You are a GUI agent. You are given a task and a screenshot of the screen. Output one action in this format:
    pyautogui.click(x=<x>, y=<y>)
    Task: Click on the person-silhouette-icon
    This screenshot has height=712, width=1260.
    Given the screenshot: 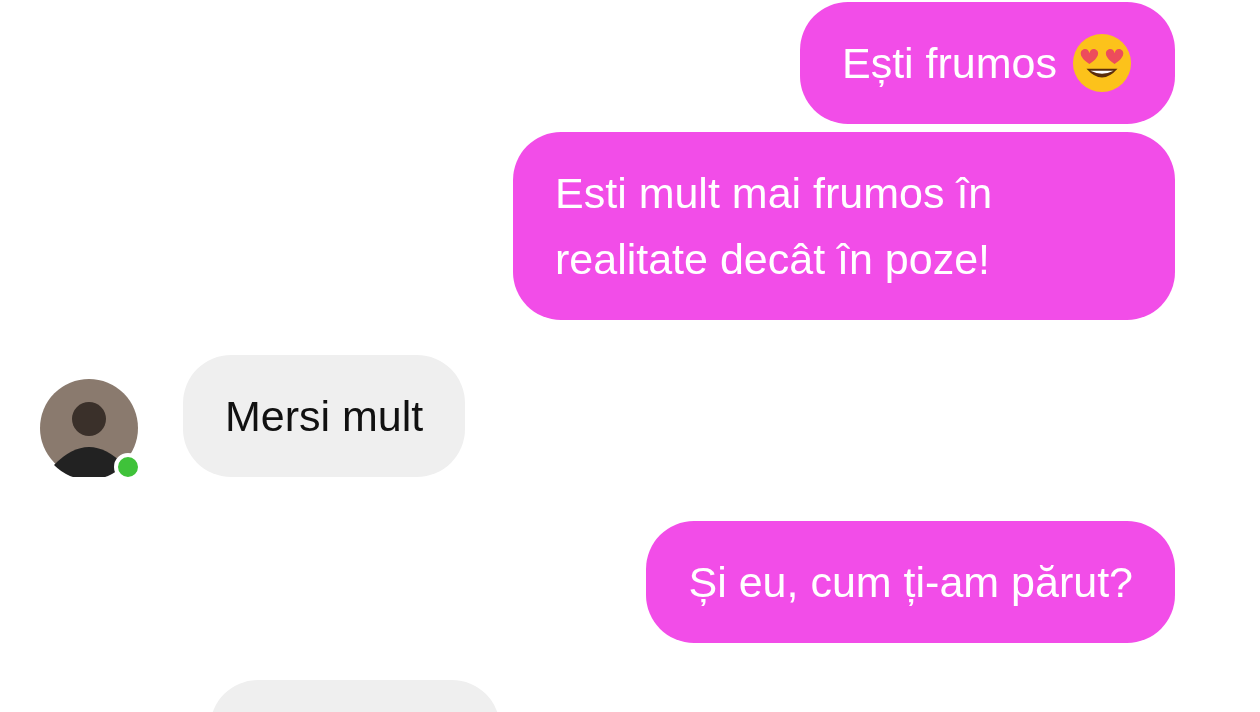 What is the action you would take?
    pyautogui.click(x=89, y=428)
    